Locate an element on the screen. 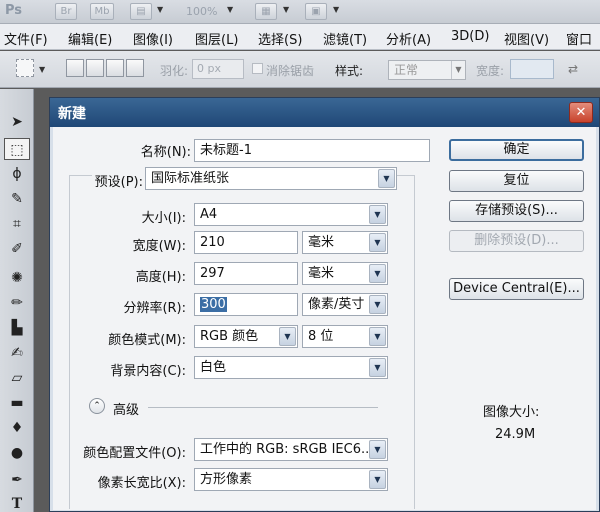 This screenshot has width=600, height=512. color-profile-label: 颜色配置文件(O): is located at coordinates (134, 453).